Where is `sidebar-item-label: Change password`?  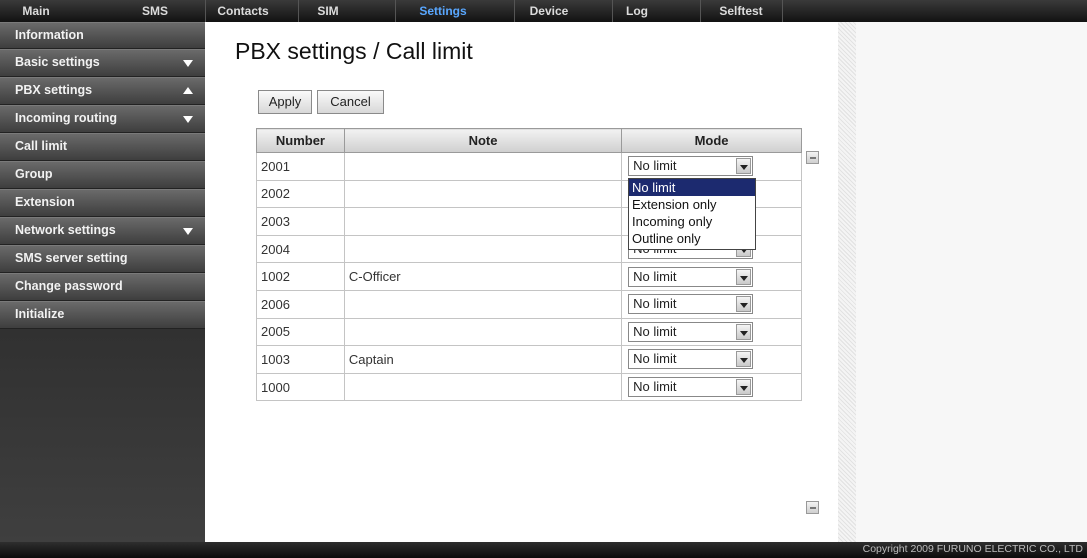 sidebar-item-label: Change password is located at coordinates (69, 286).